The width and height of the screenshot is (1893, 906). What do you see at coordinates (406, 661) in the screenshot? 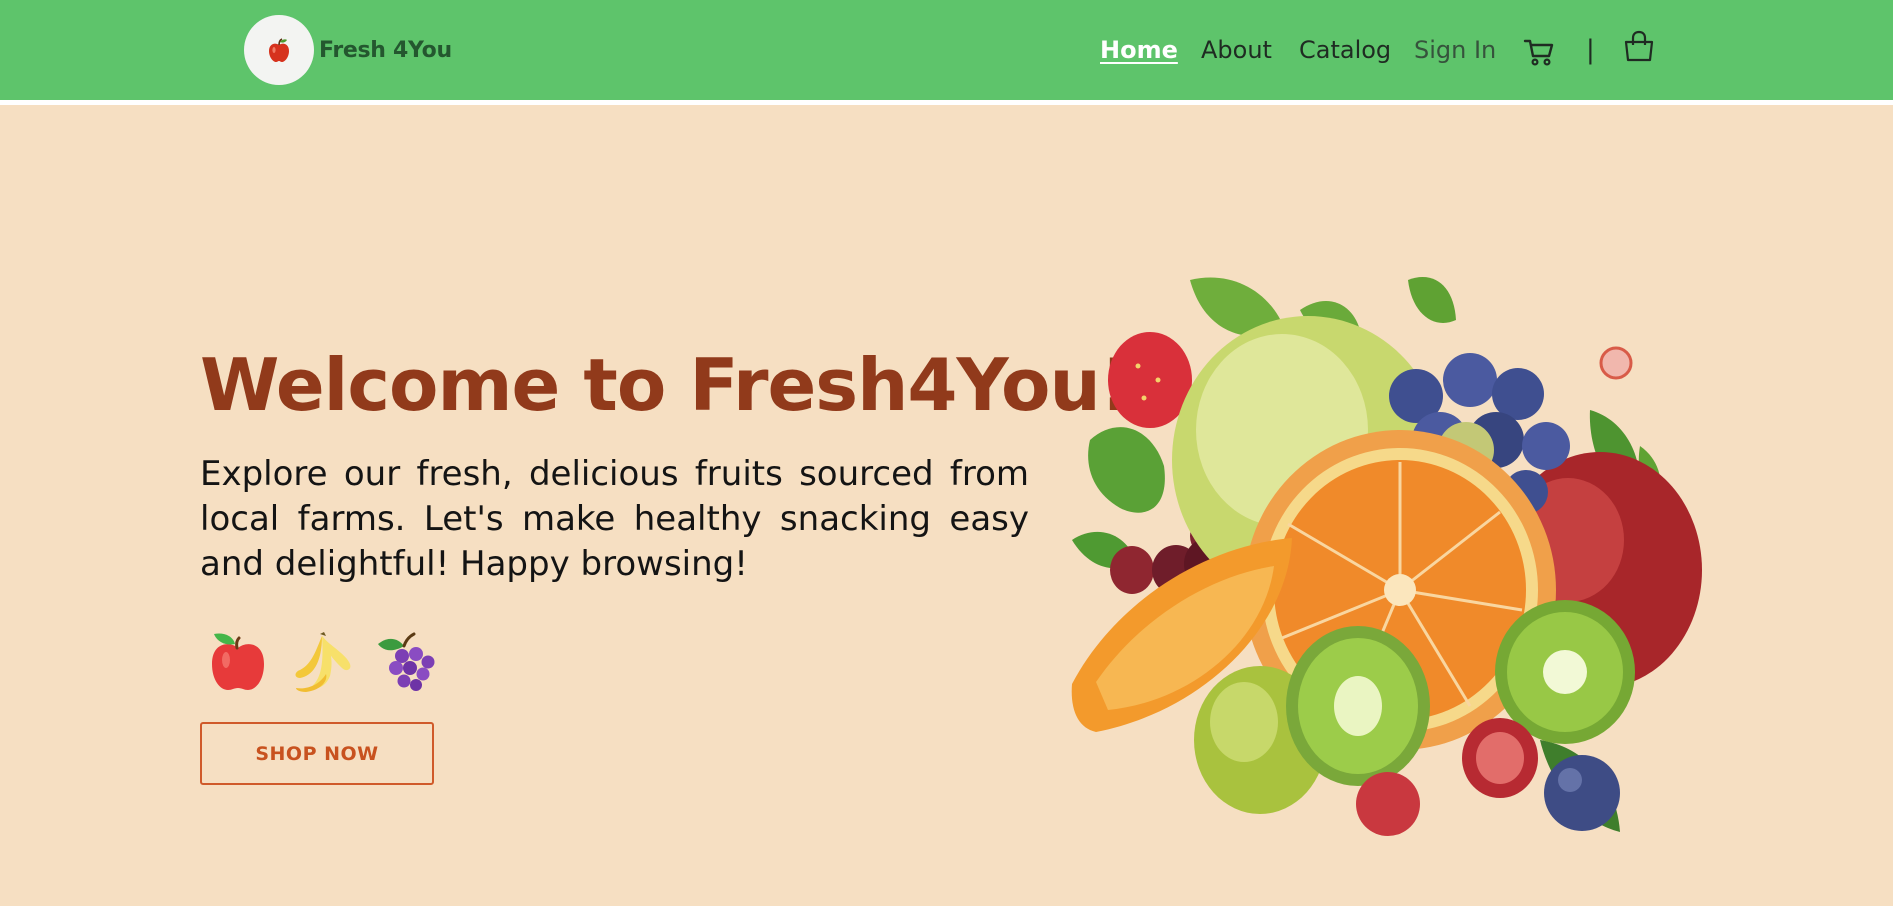
I see `grapes-icon` at bounding box center [406, 661].